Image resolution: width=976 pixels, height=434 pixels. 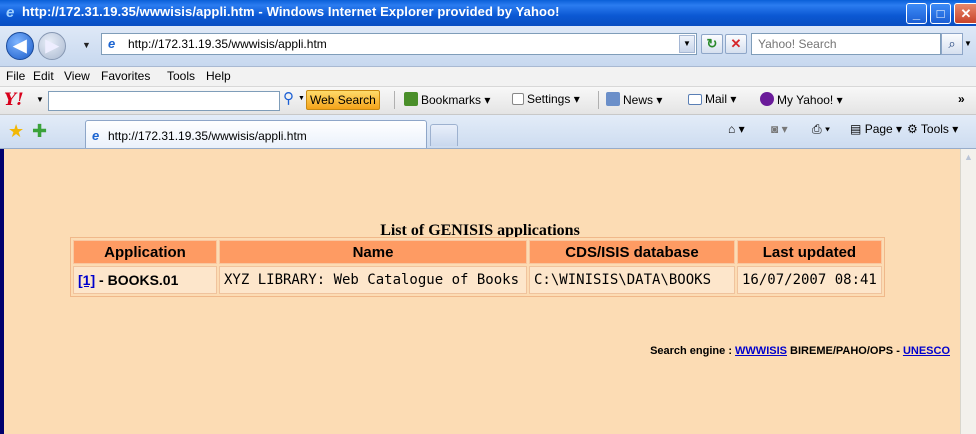 What do you see at coordinates (16, 131) in the screenshot?
I see `favorites-star-icon: ★` at bounding box center [16, 131].